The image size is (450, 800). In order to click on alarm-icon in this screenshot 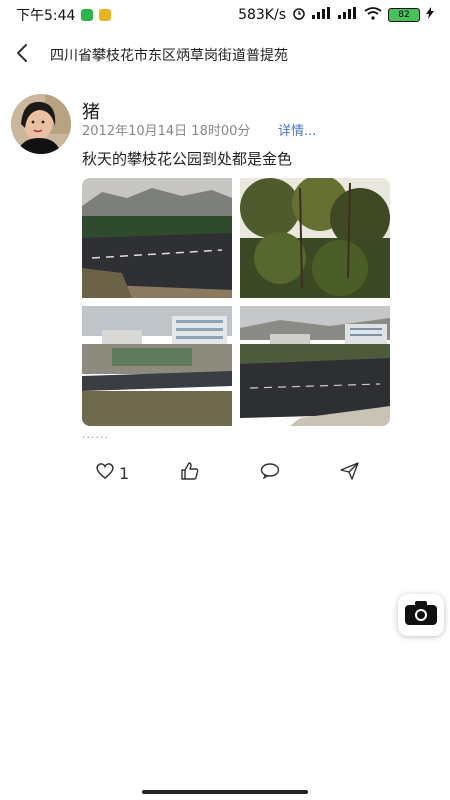, I will do `click(299, 15)`.